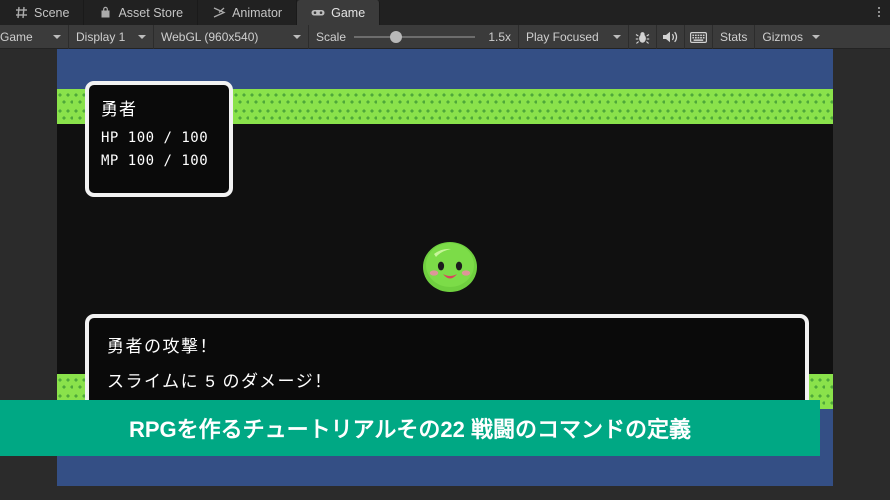 This screenshot has height=500, width=890. I want to click on scale-slider-track, so click(414, 37).